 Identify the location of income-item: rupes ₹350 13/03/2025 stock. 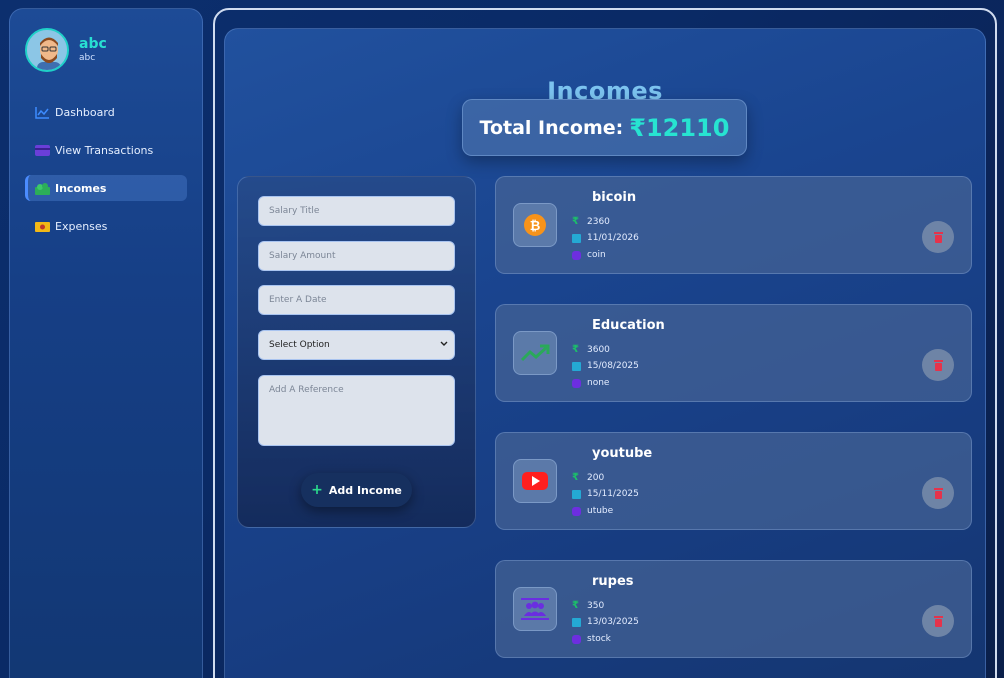
(733, 609).